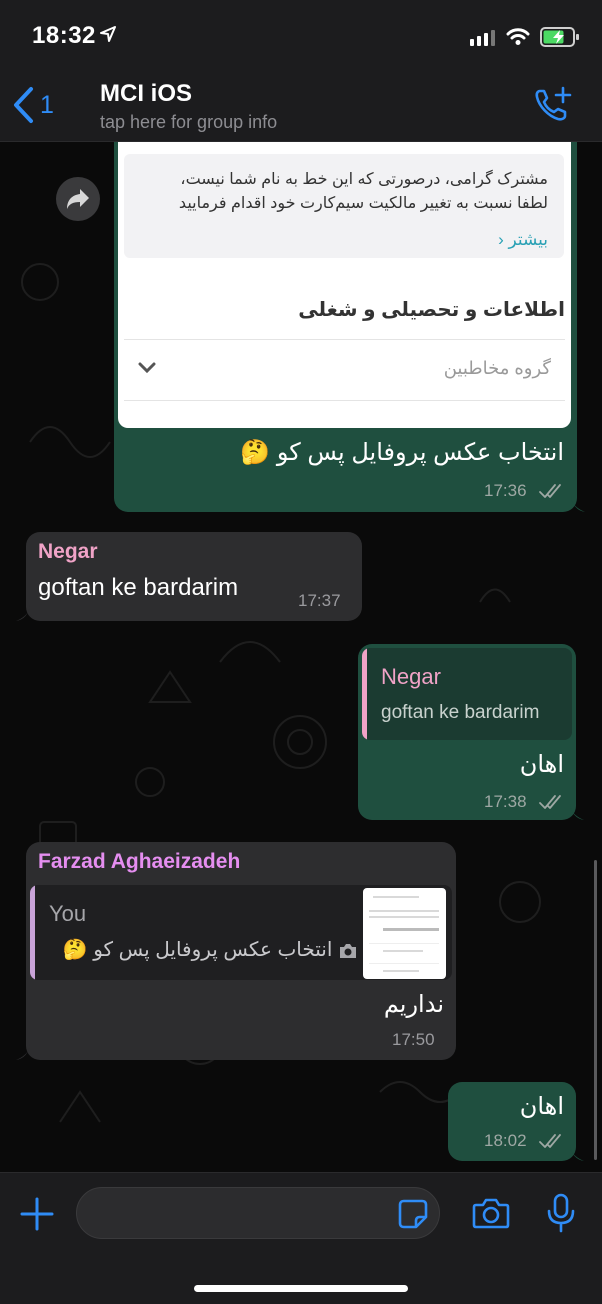  Describe the element at coordinates (64, 35) in the screenshot. I see `status-time: 18:32` at that location.